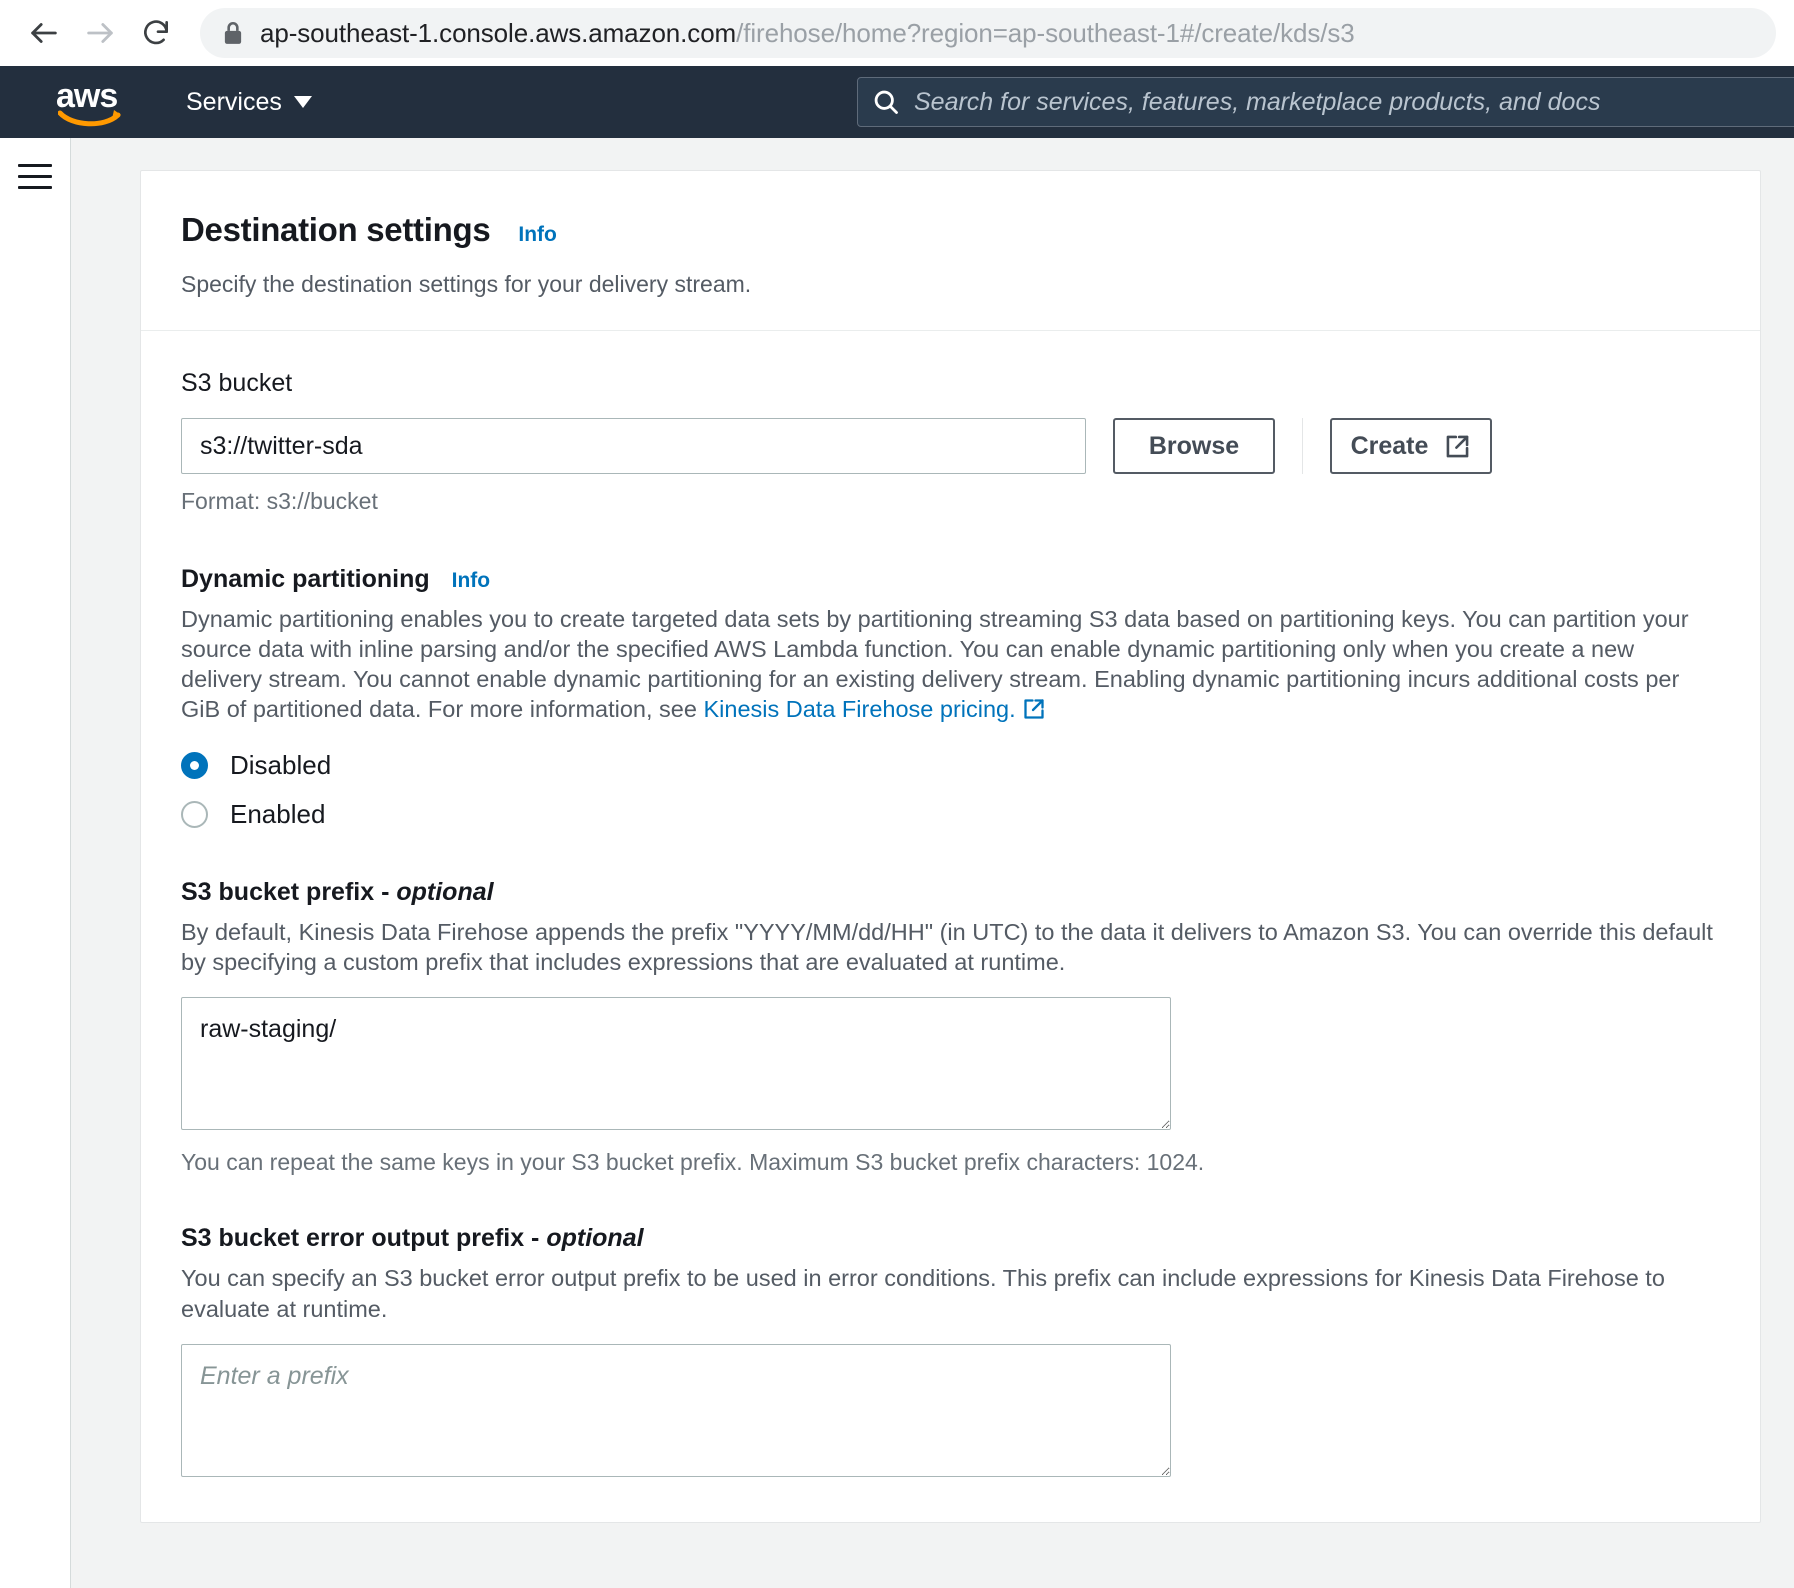 This screenshot has height=1588, width=1794. What do you see at coordinates (471, 581) in the screenshot?
I see `dynamic-partitioning-info-link: Info` at bounding box center [471, 581].